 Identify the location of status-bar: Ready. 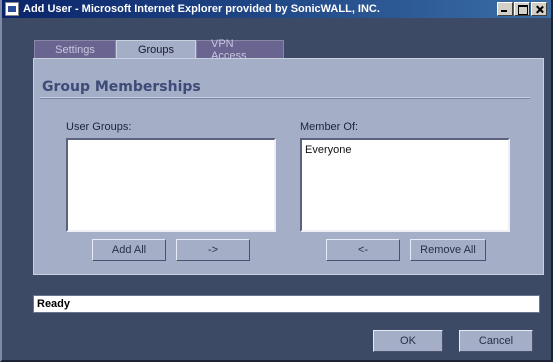
(286, 304).